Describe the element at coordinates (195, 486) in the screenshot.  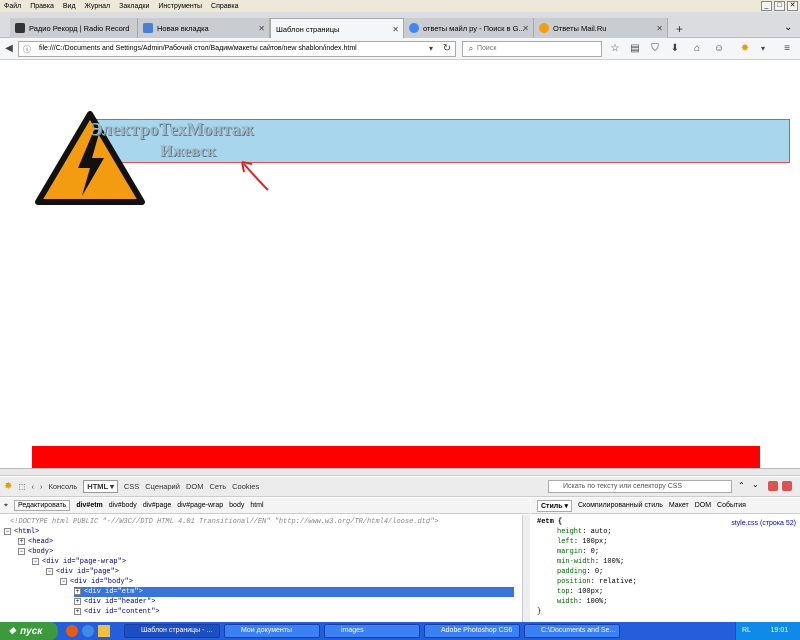
I see `tab-dom: DOM` at that location.